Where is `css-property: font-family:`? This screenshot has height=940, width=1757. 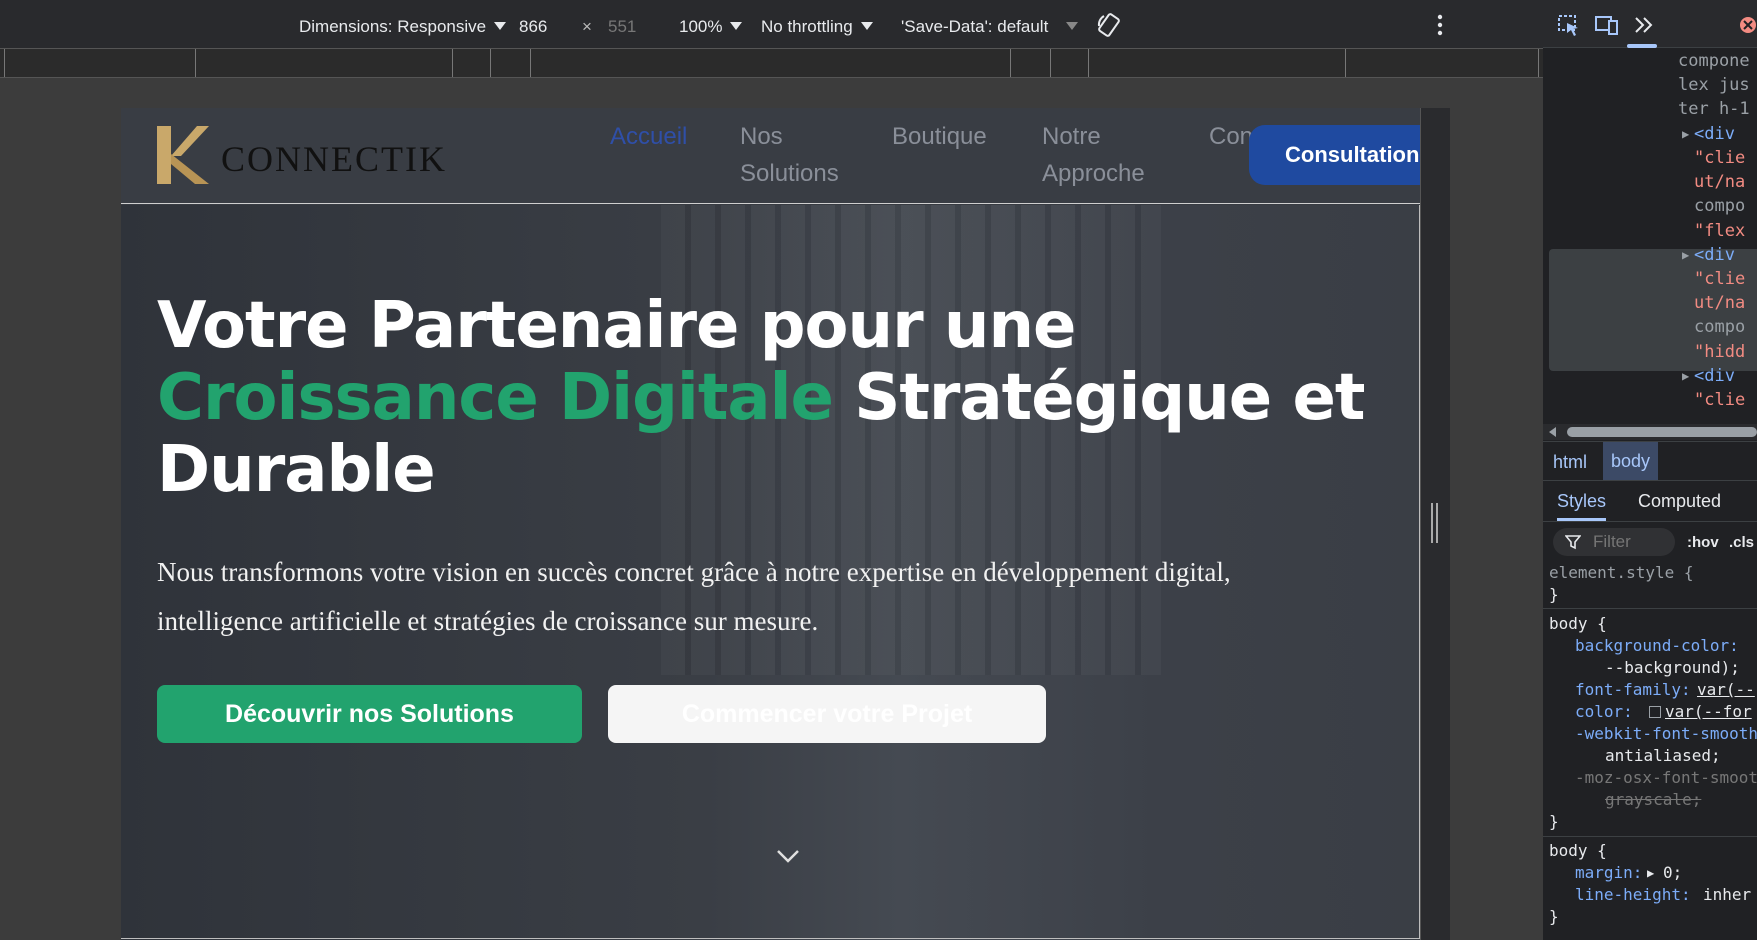 css-property: font-family: is located at coordinates (1633, 690).